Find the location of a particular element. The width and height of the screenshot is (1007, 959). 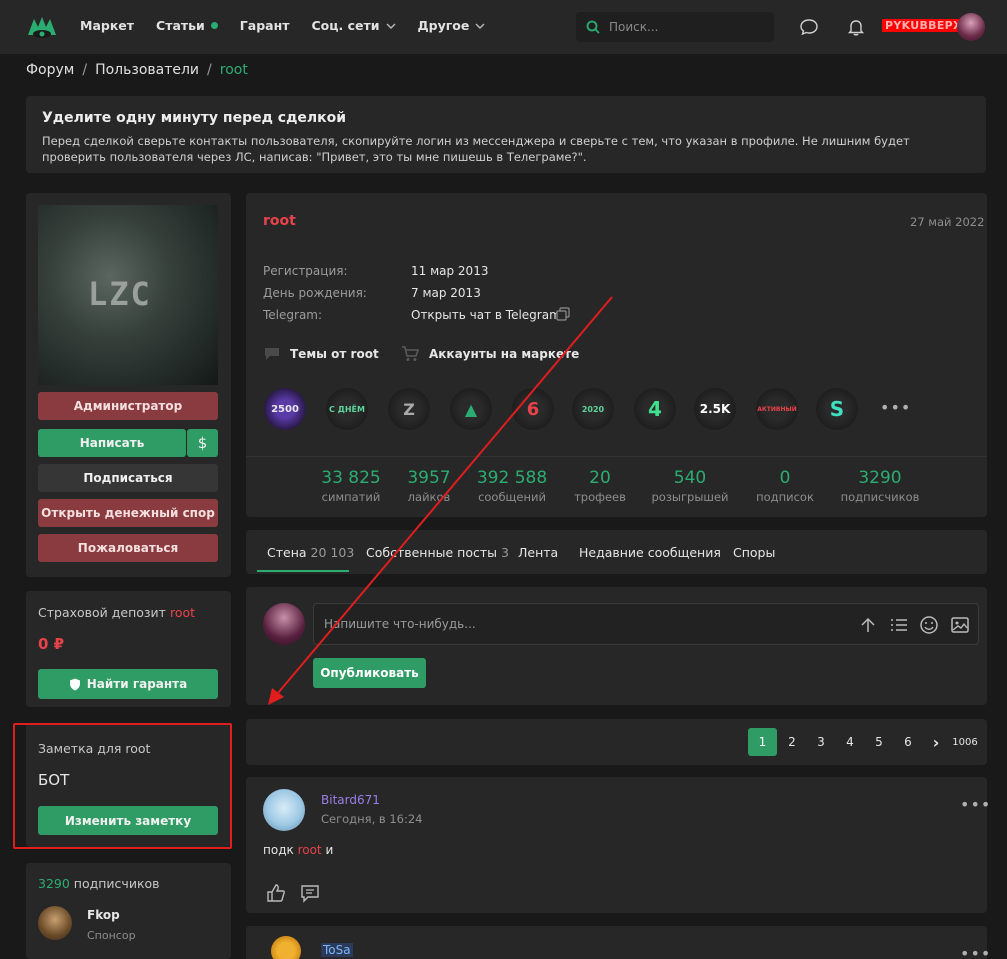

composer-box is located at coordinates (646, 624).